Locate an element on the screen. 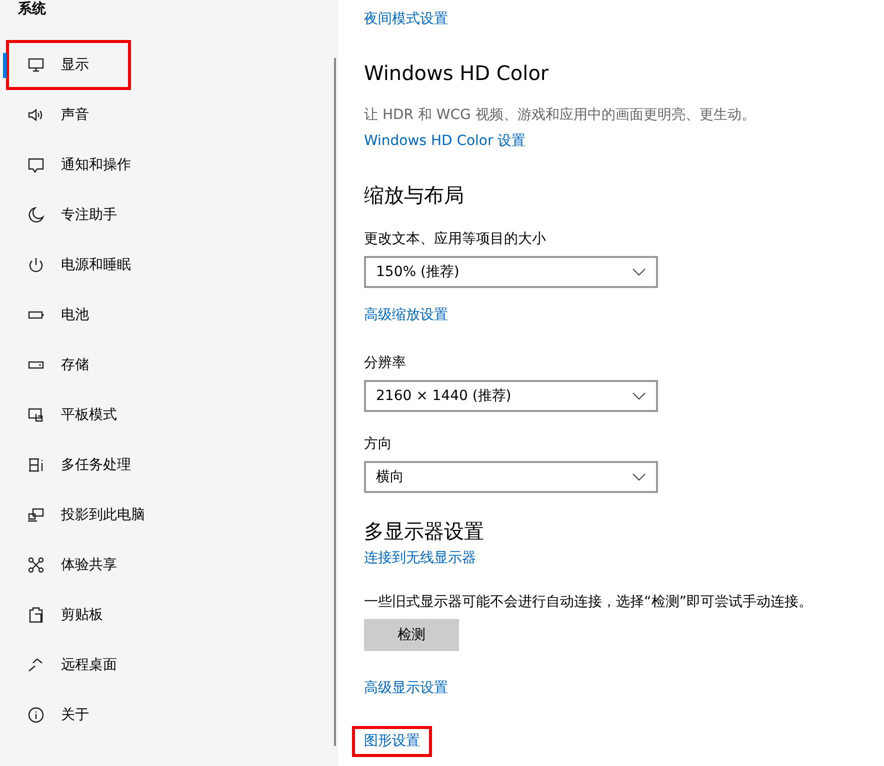 Image resolution: width=884 pixels, height=766 pixels. link: 图形设置 is located at coordinates (392, 741).